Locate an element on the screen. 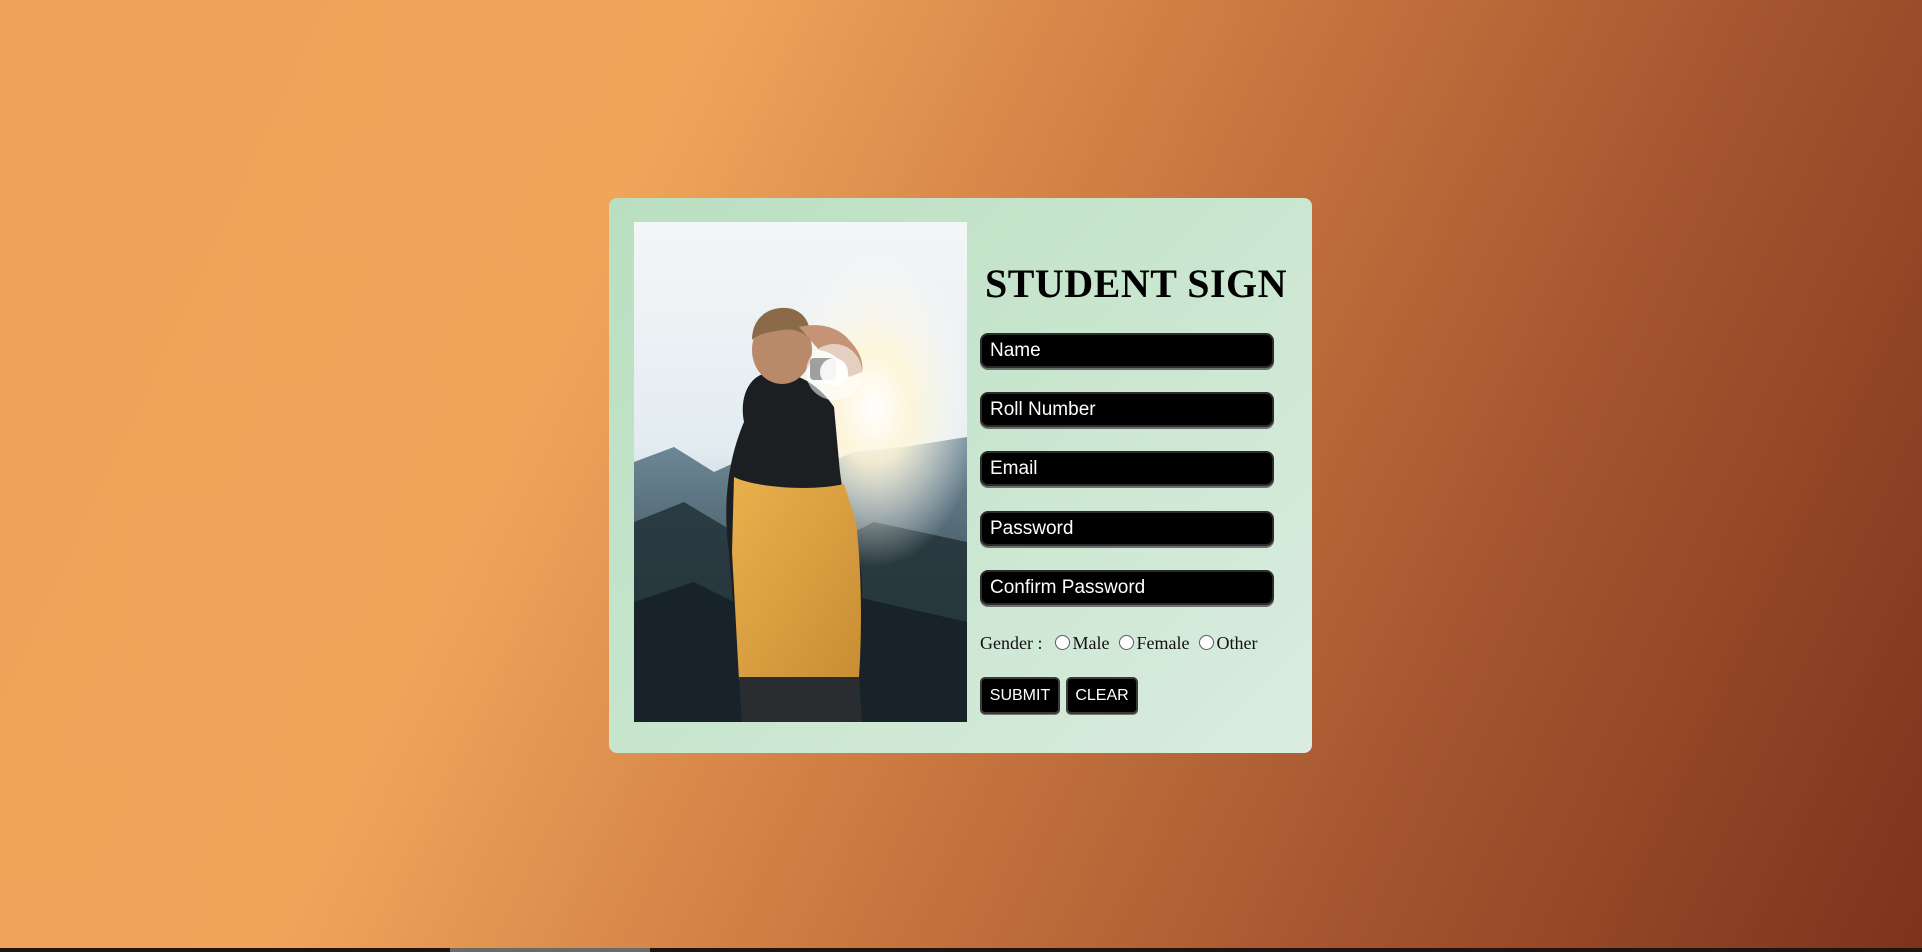 Image resolution: width=1922 pixels, height=952 pixels. gender-male-label: Male is located at coordinates (1091, 642).